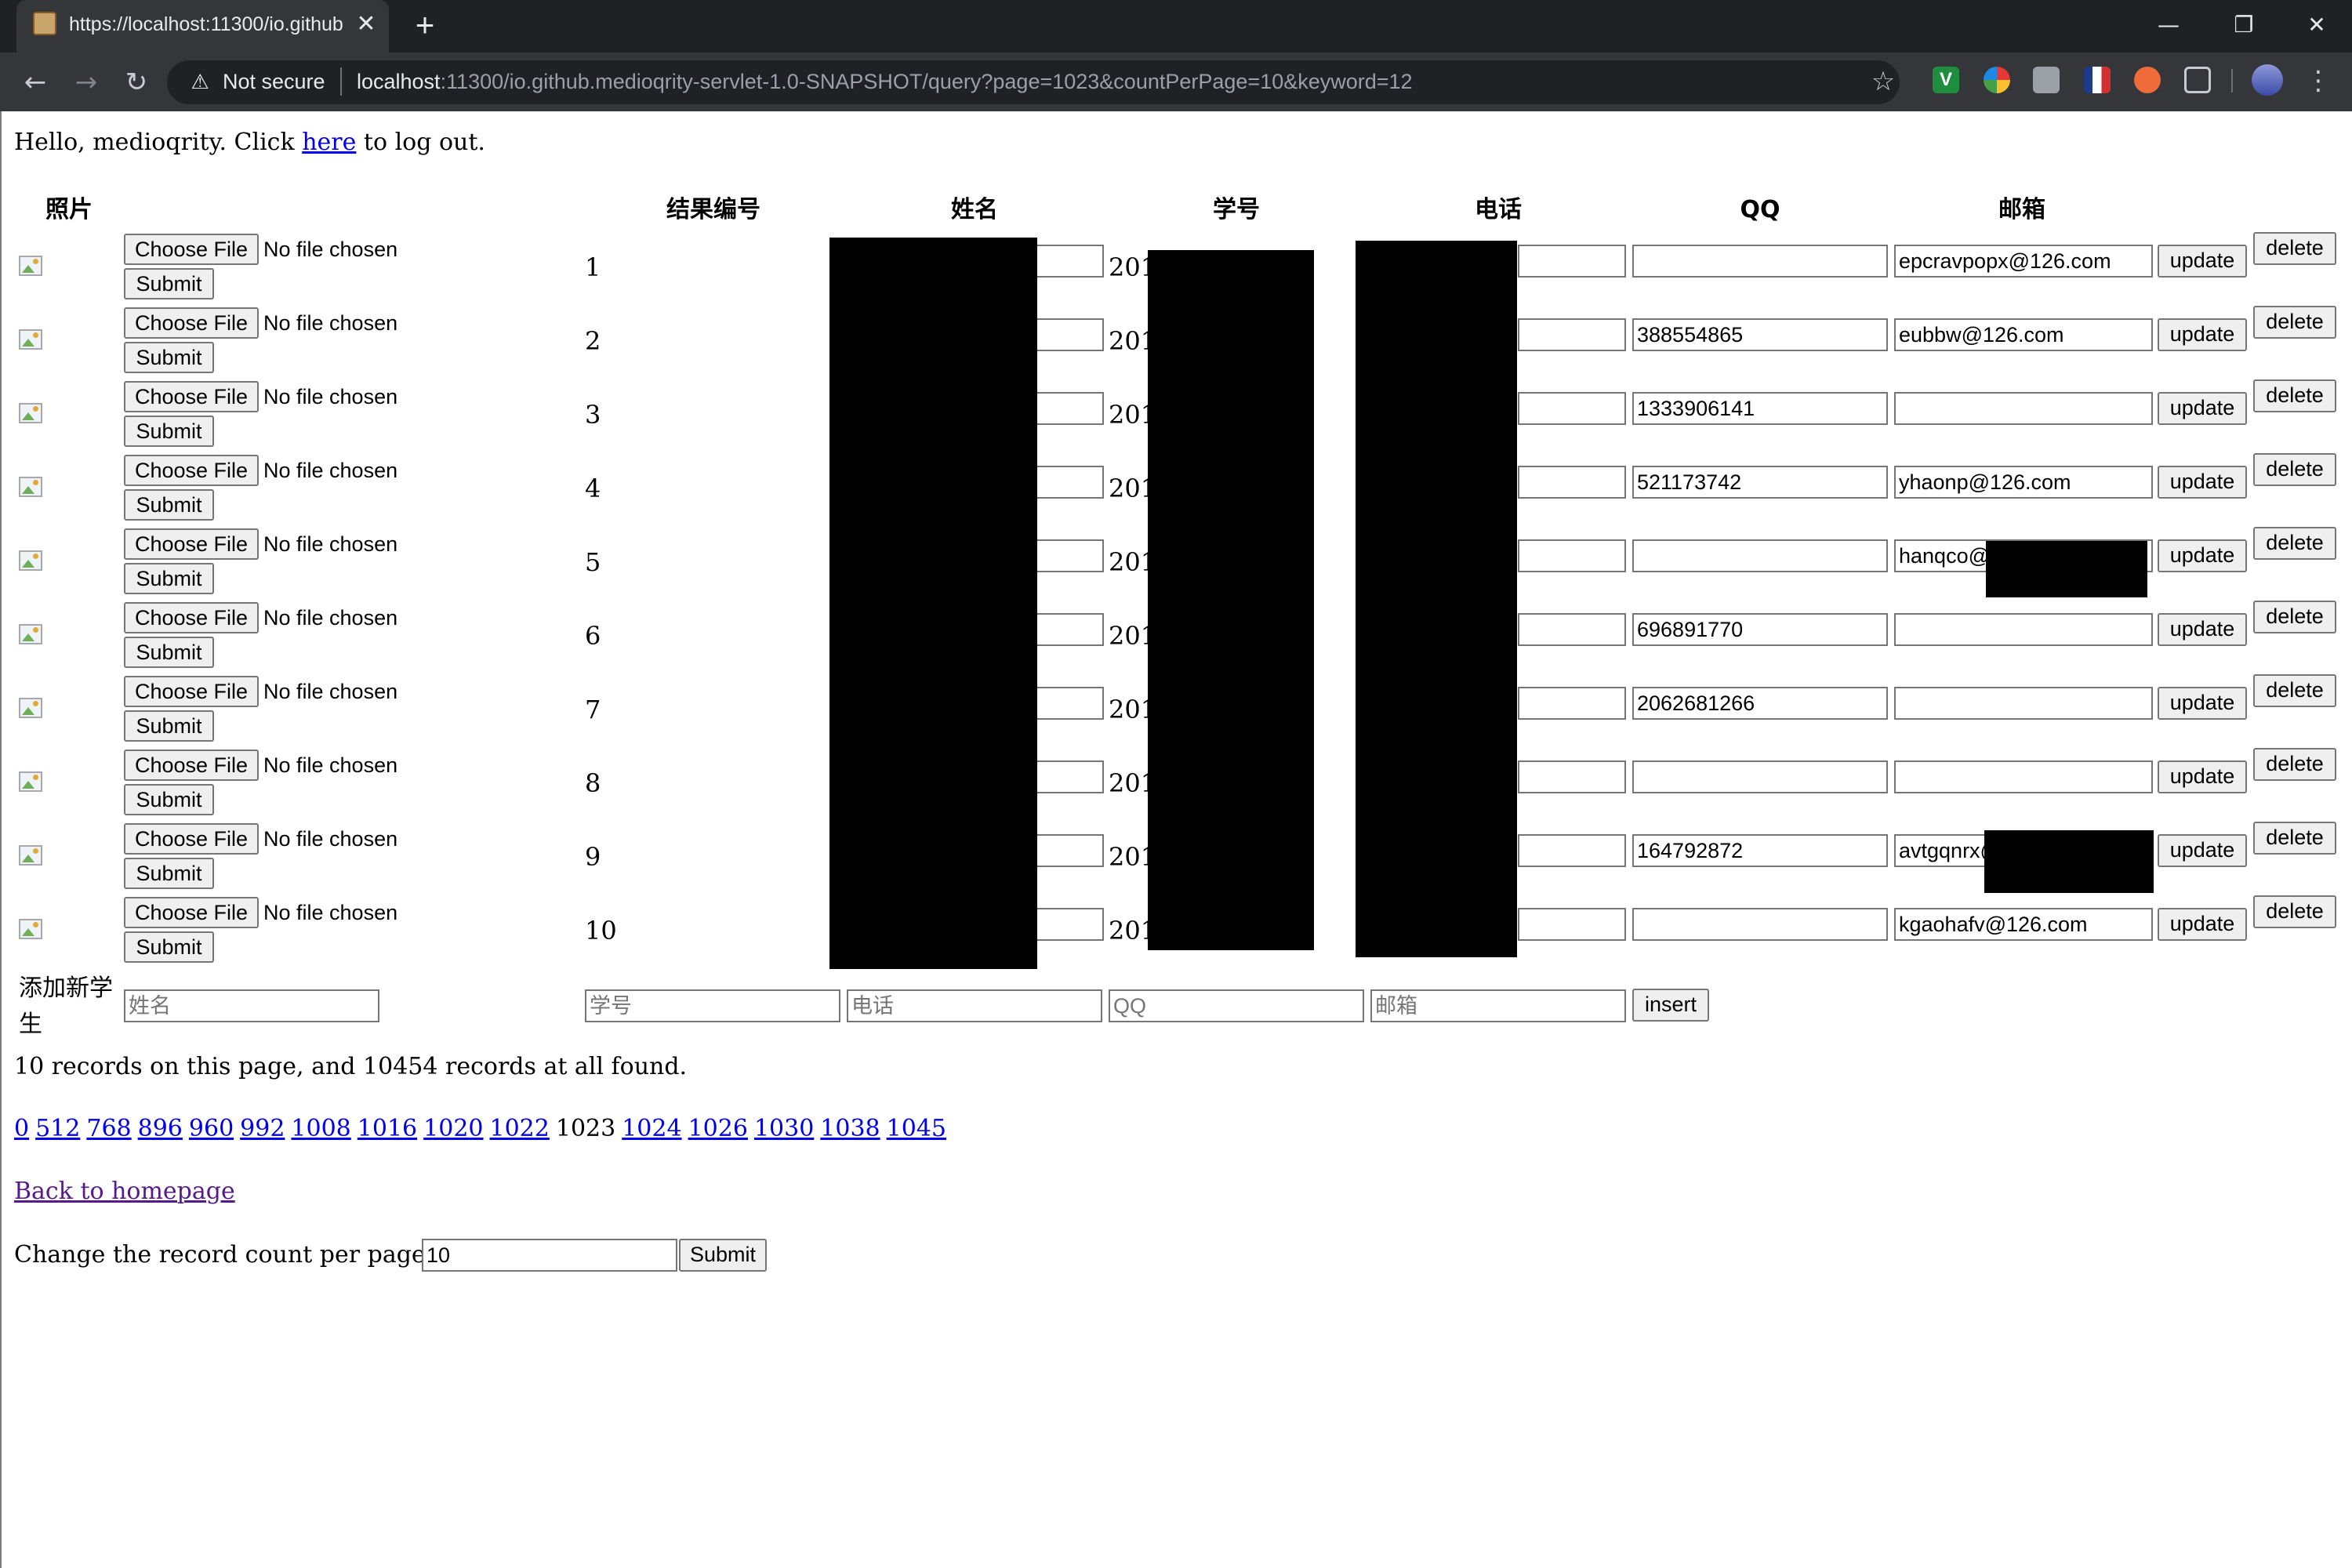  I want to click on page-link: 1008, so click(320, 1128).